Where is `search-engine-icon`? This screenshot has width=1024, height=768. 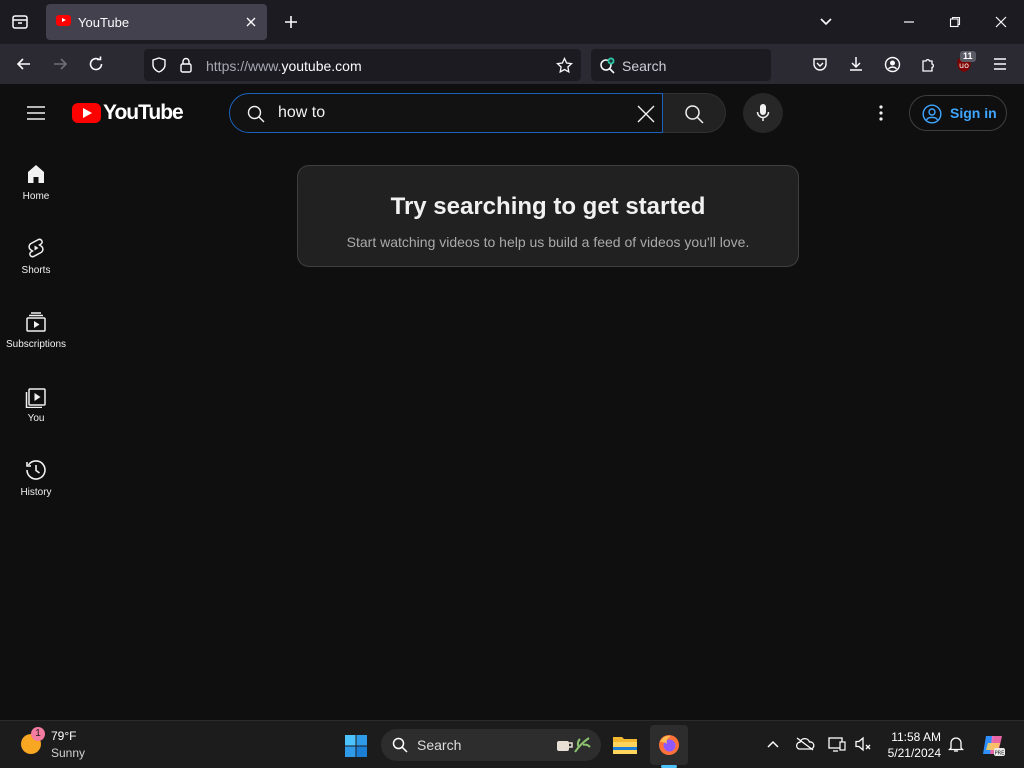
search-engine-icon is located at coordinates (608, 66).